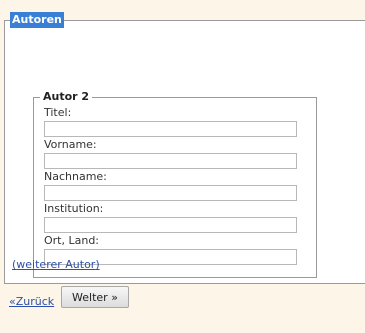  Describe the element at coordinates (95, 297) in the screenshot. I see `next-button: Welter »` at that location.